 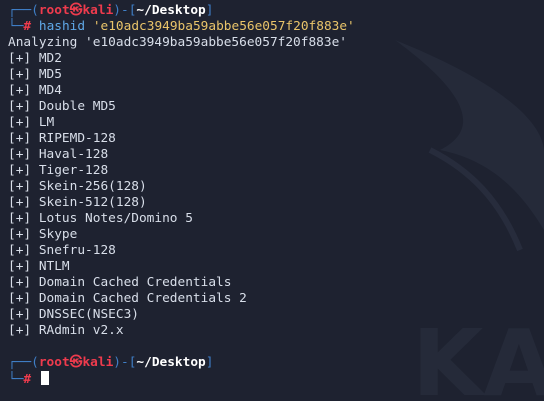 I want to click on result-line: [+] NTLM, so click(x=39, y=266).